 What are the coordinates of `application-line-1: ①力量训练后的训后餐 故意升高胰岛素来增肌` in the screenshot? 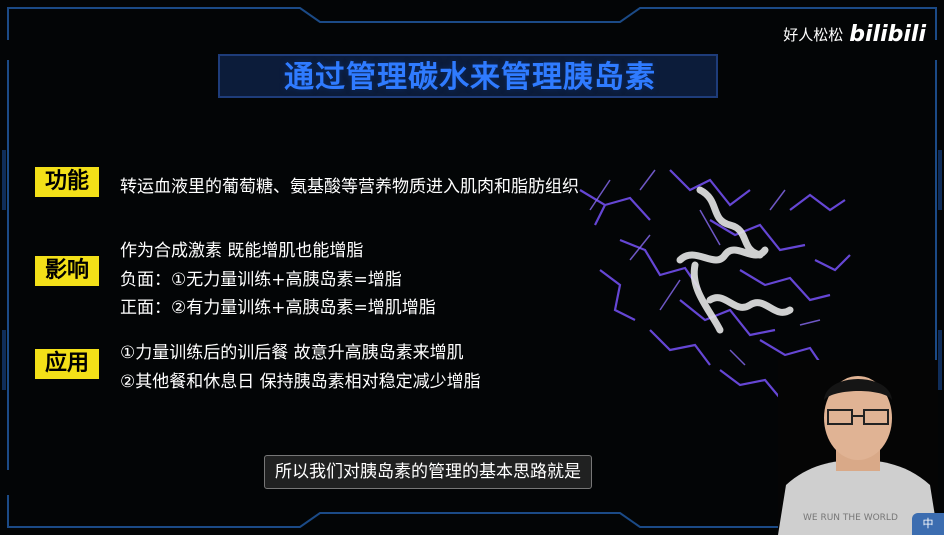 It's located at (292, 353).